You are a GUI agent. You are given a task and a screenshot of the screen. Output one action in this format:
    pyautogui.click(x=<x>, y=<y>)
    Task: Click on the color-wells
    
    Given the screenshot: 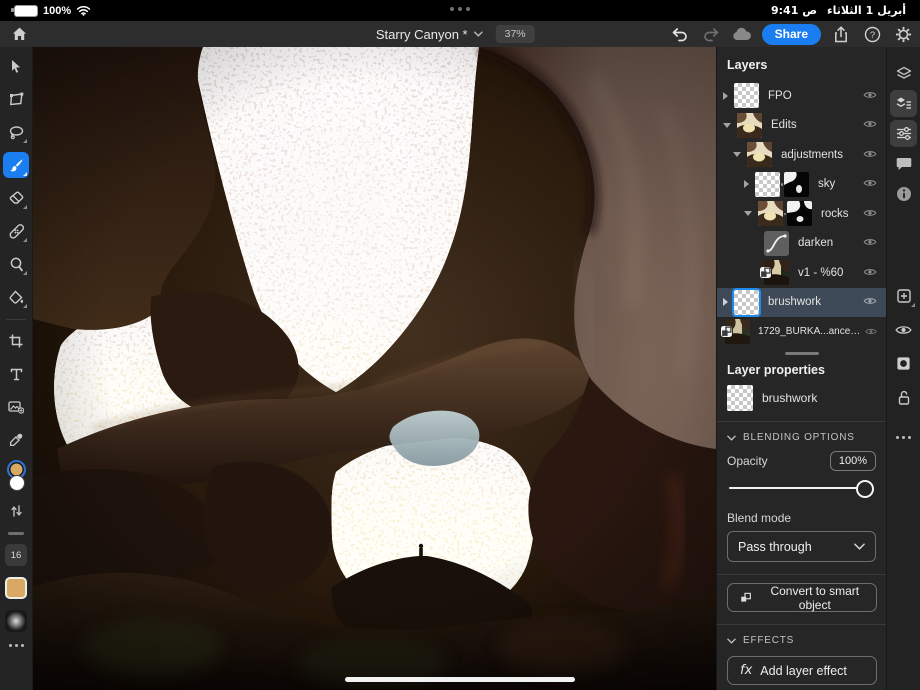 What is the action you would take?
    pyautogui.click(x=16, y=478)
    